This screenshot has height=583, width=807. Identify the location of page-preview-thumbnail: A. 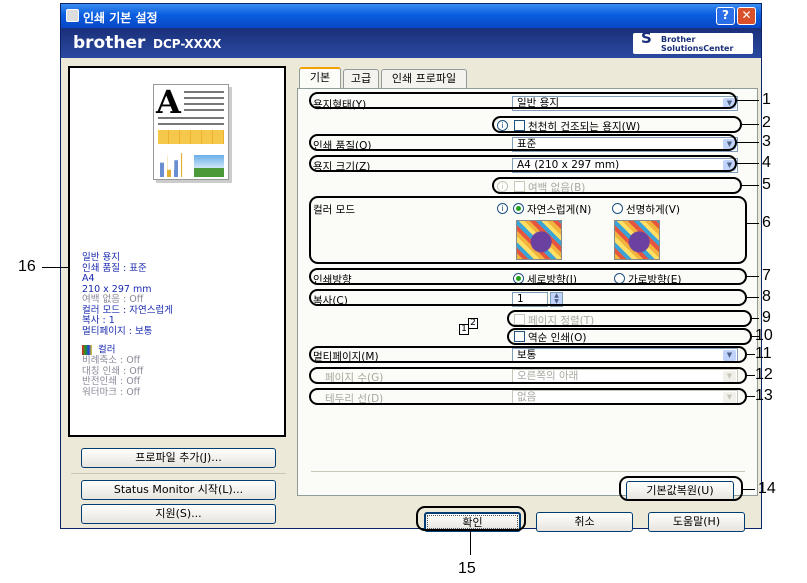
(191, 132).